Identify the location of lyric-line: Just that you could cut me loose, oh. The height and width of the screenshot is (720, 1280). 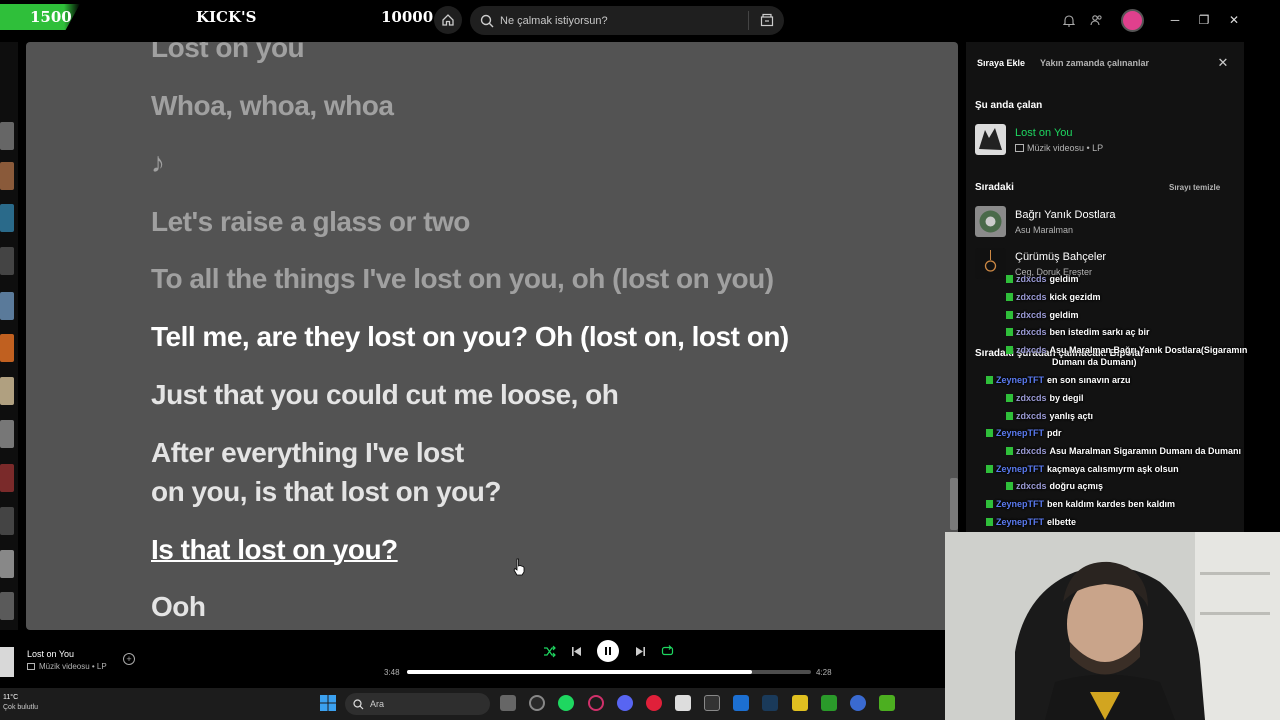
(385, 394).